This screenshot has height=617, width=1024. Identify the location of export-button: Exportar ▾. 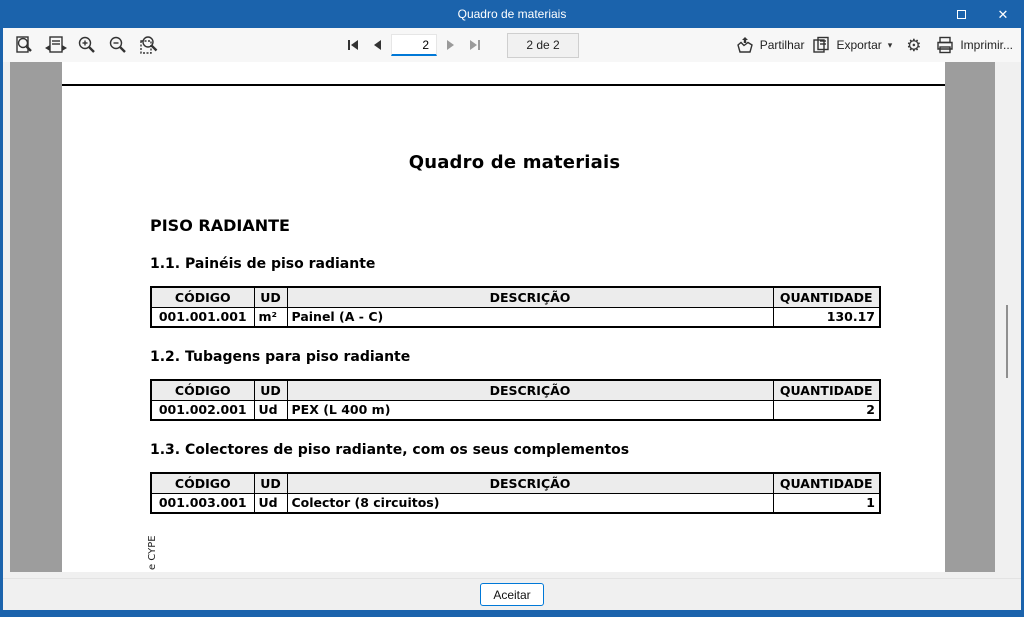
(852, 45).